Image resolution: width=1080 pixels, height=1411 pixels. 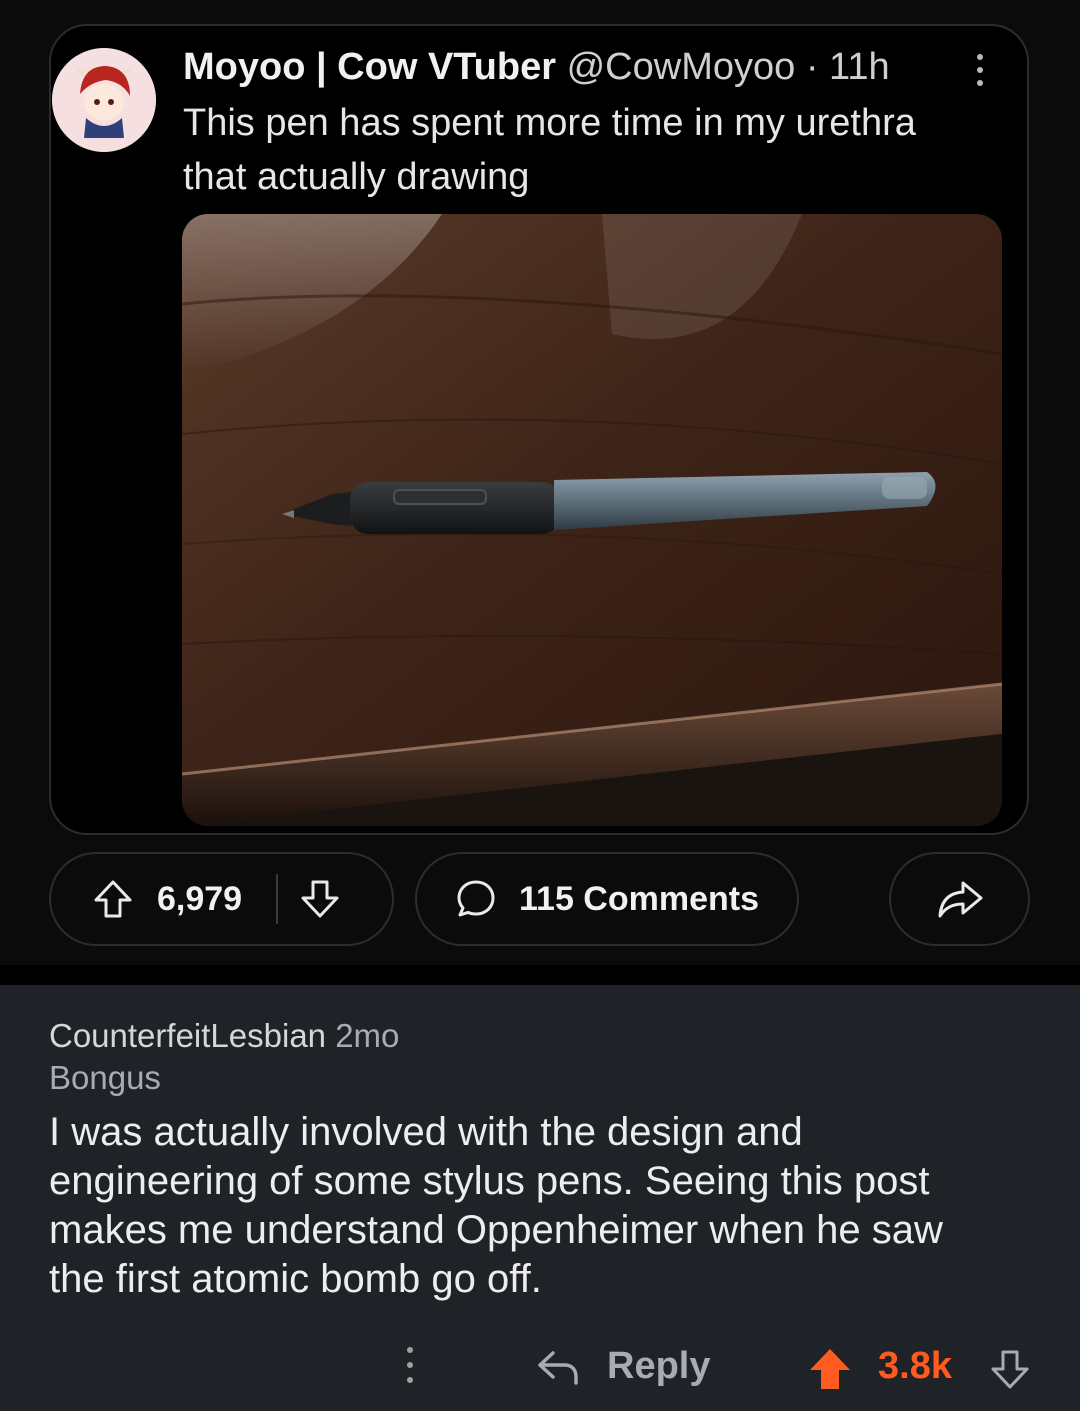 I want to click on comment-actions: Reply 3.8k, so click(x=540, y=1370).